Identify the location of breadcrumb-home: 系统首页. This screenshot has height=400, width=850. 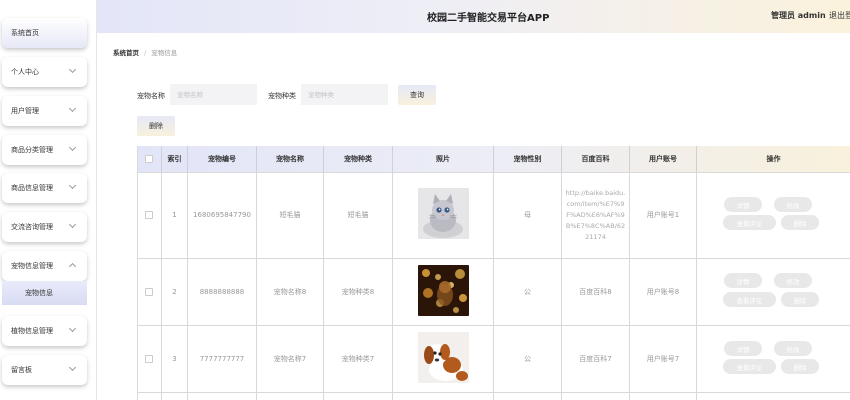
(126, 53).